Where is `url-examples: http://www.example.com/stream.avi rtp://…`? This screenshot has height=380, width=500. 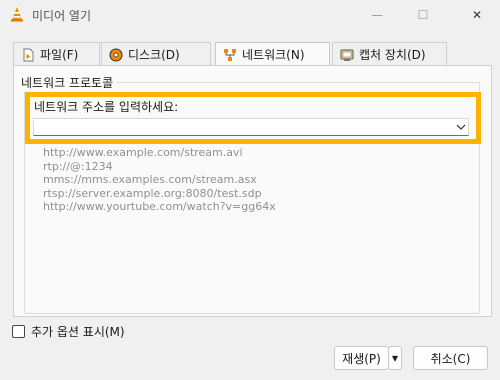
url-examples: http://www.example.com/stream.avi rtp://… is located at coordinates (159, 180).